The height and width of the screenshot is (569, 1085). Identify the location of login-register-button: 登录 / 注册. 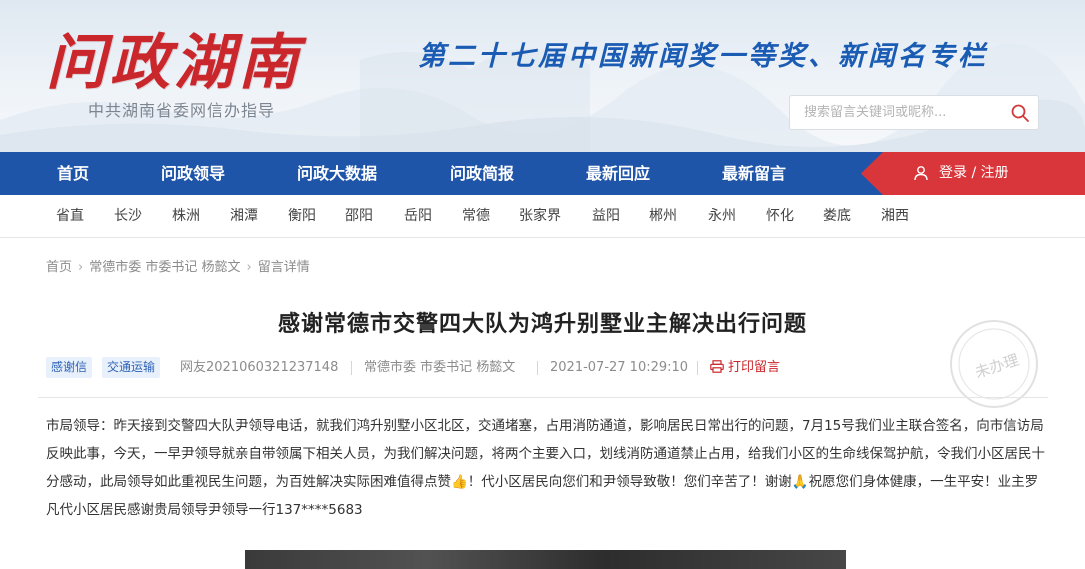
(973, 173).